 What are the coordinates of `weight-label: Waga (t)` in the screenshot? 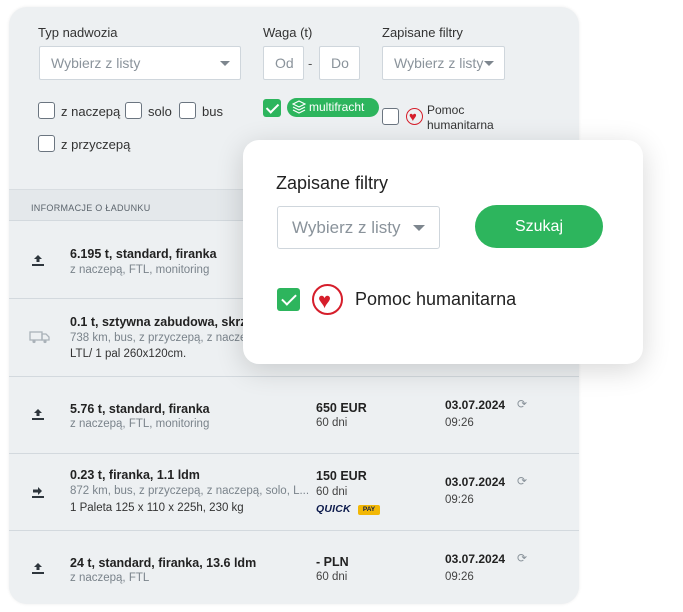 It's located at (288, 32).